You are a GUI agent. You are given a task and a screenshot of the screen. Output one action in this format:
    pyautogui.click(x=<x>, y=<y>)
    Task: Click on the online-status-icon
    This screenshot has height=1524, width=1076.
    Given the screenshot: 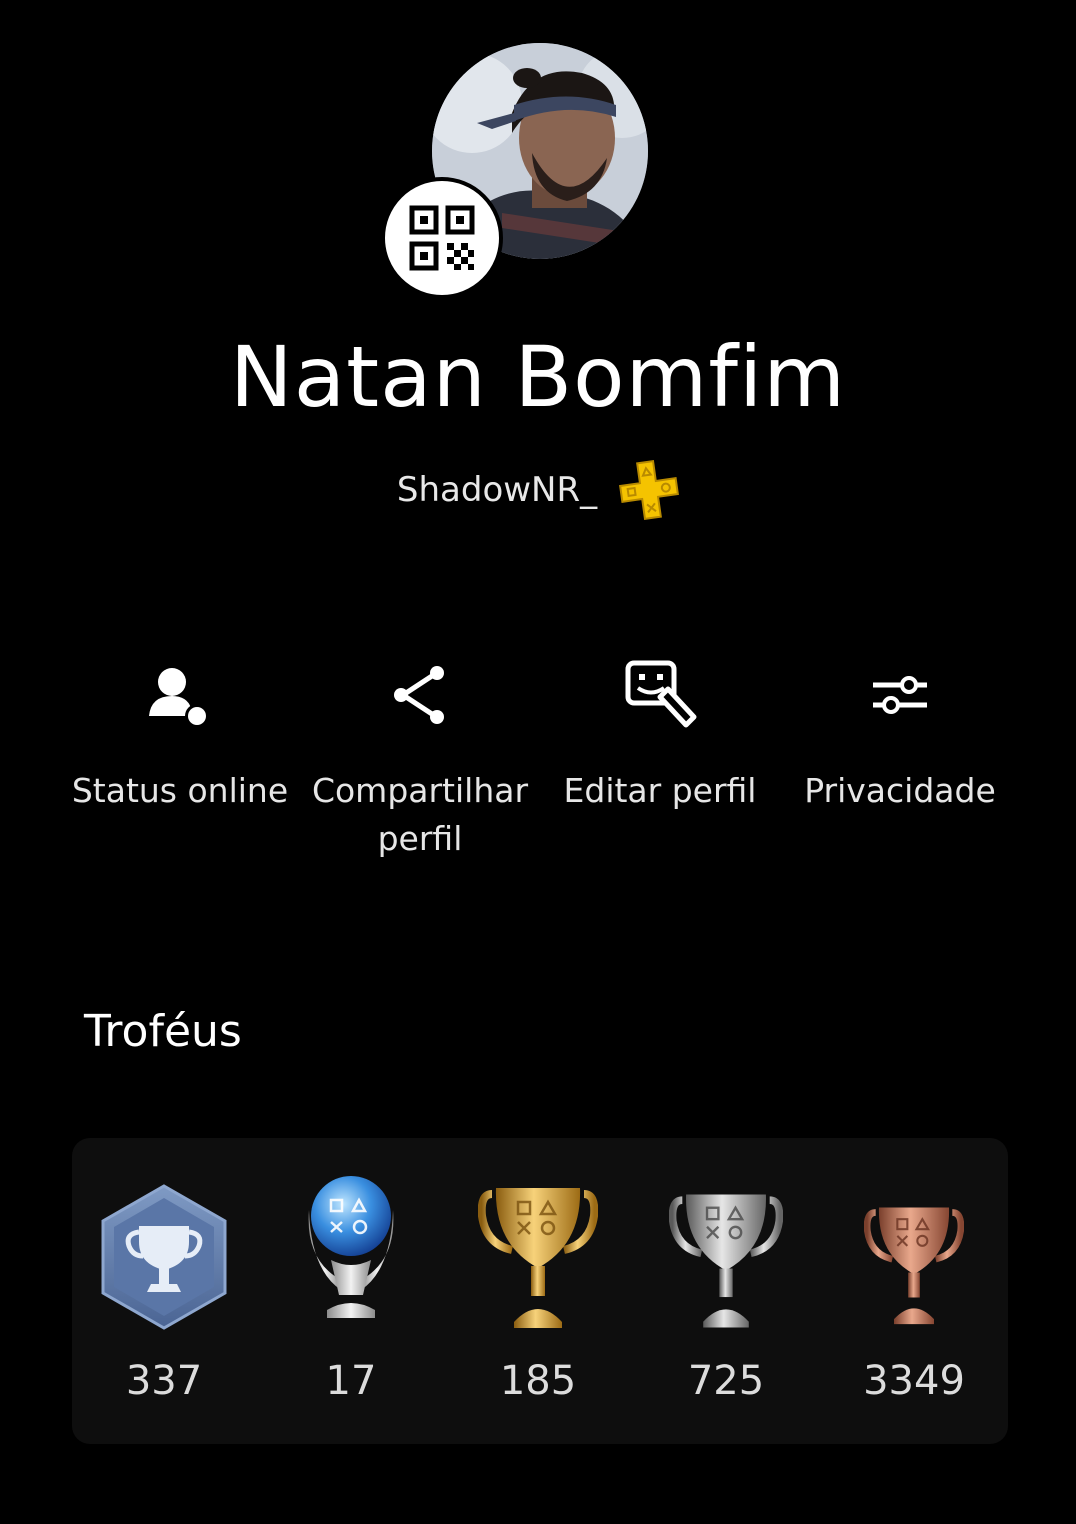 What is the action you would take?
    pyautogui.click(x=179, y=698)
    